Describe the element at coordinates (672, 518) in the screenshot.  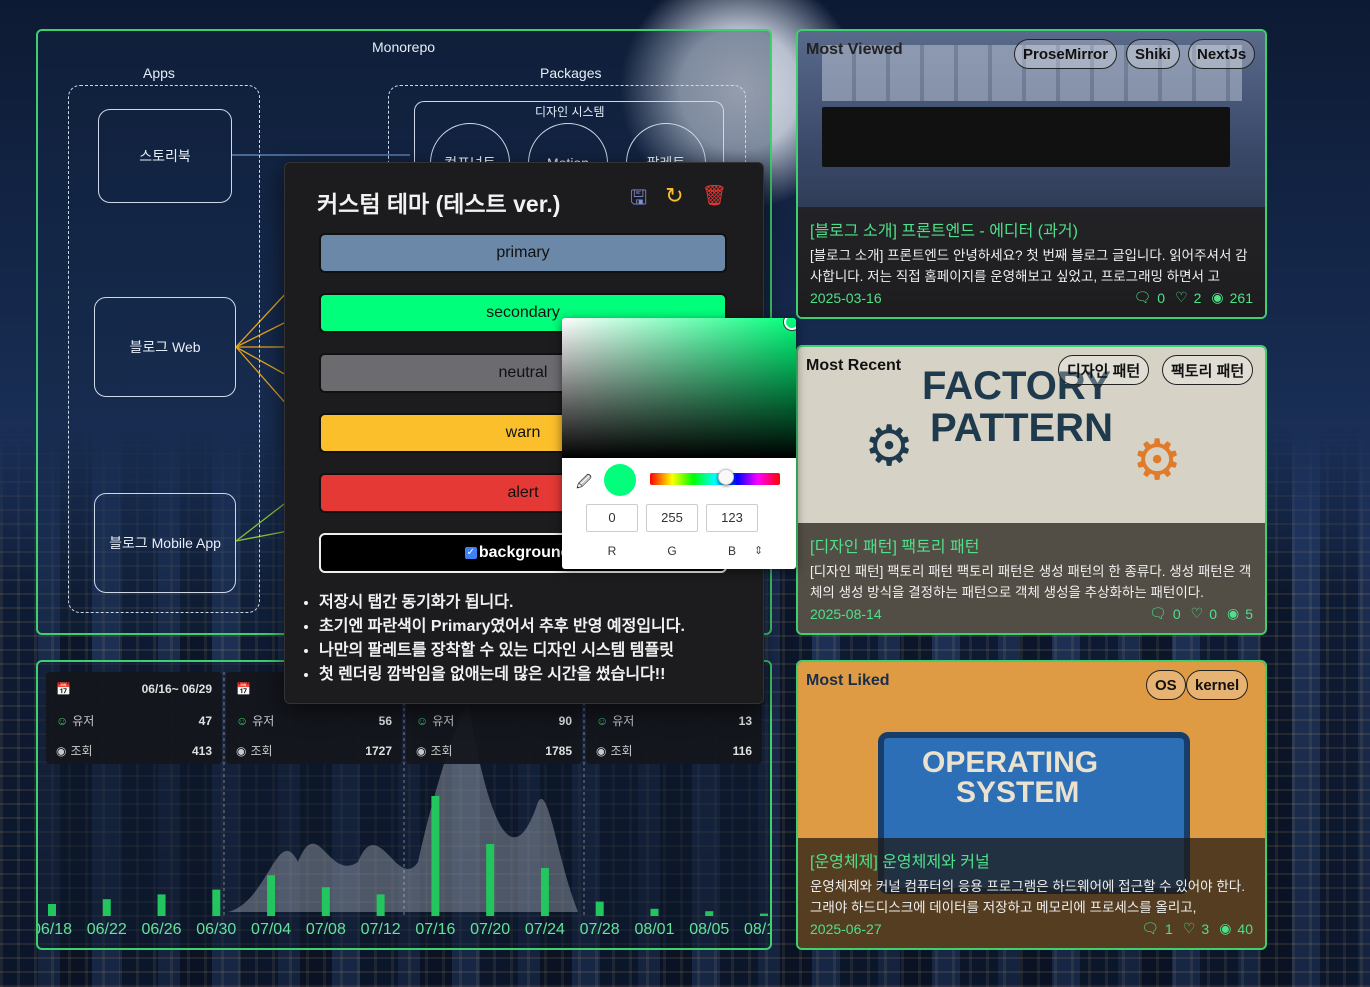
I see `green-input: 255` at that location.